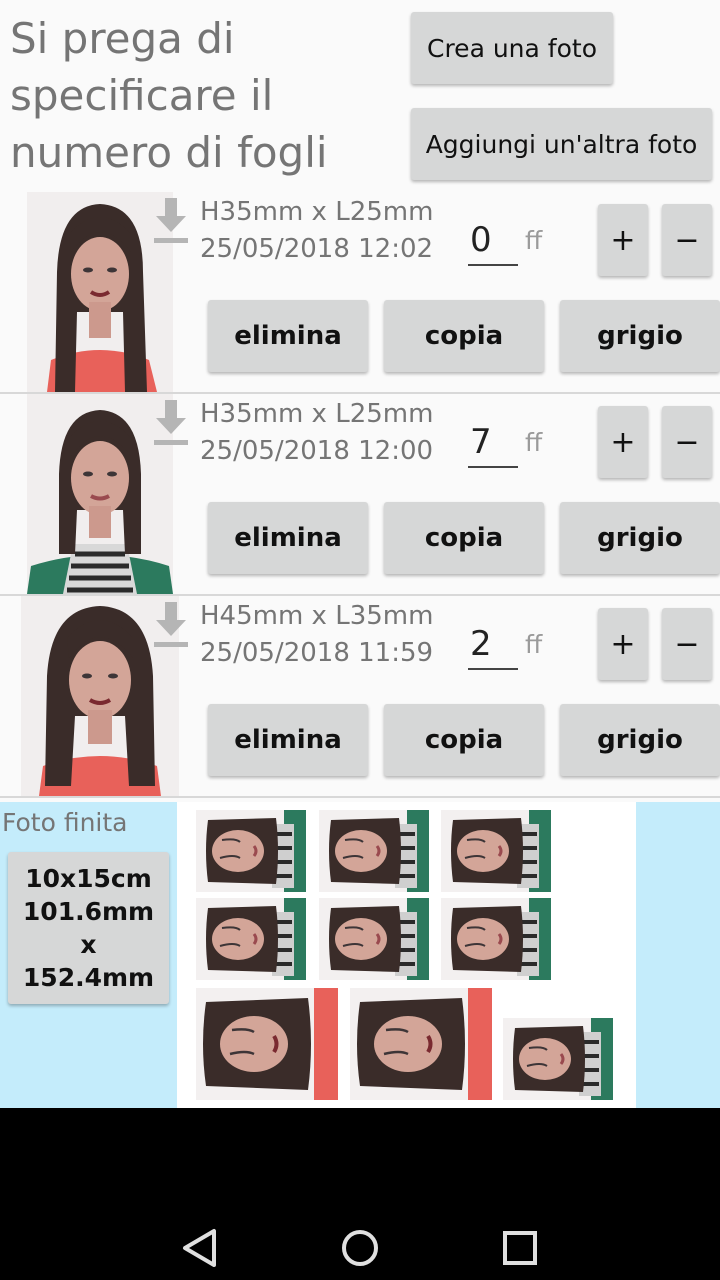 The image size is (720, 1280). Describe the element at coordinates (88, 911) in the screenshot. I see `paper-size-line: 101.6mm` at that location.